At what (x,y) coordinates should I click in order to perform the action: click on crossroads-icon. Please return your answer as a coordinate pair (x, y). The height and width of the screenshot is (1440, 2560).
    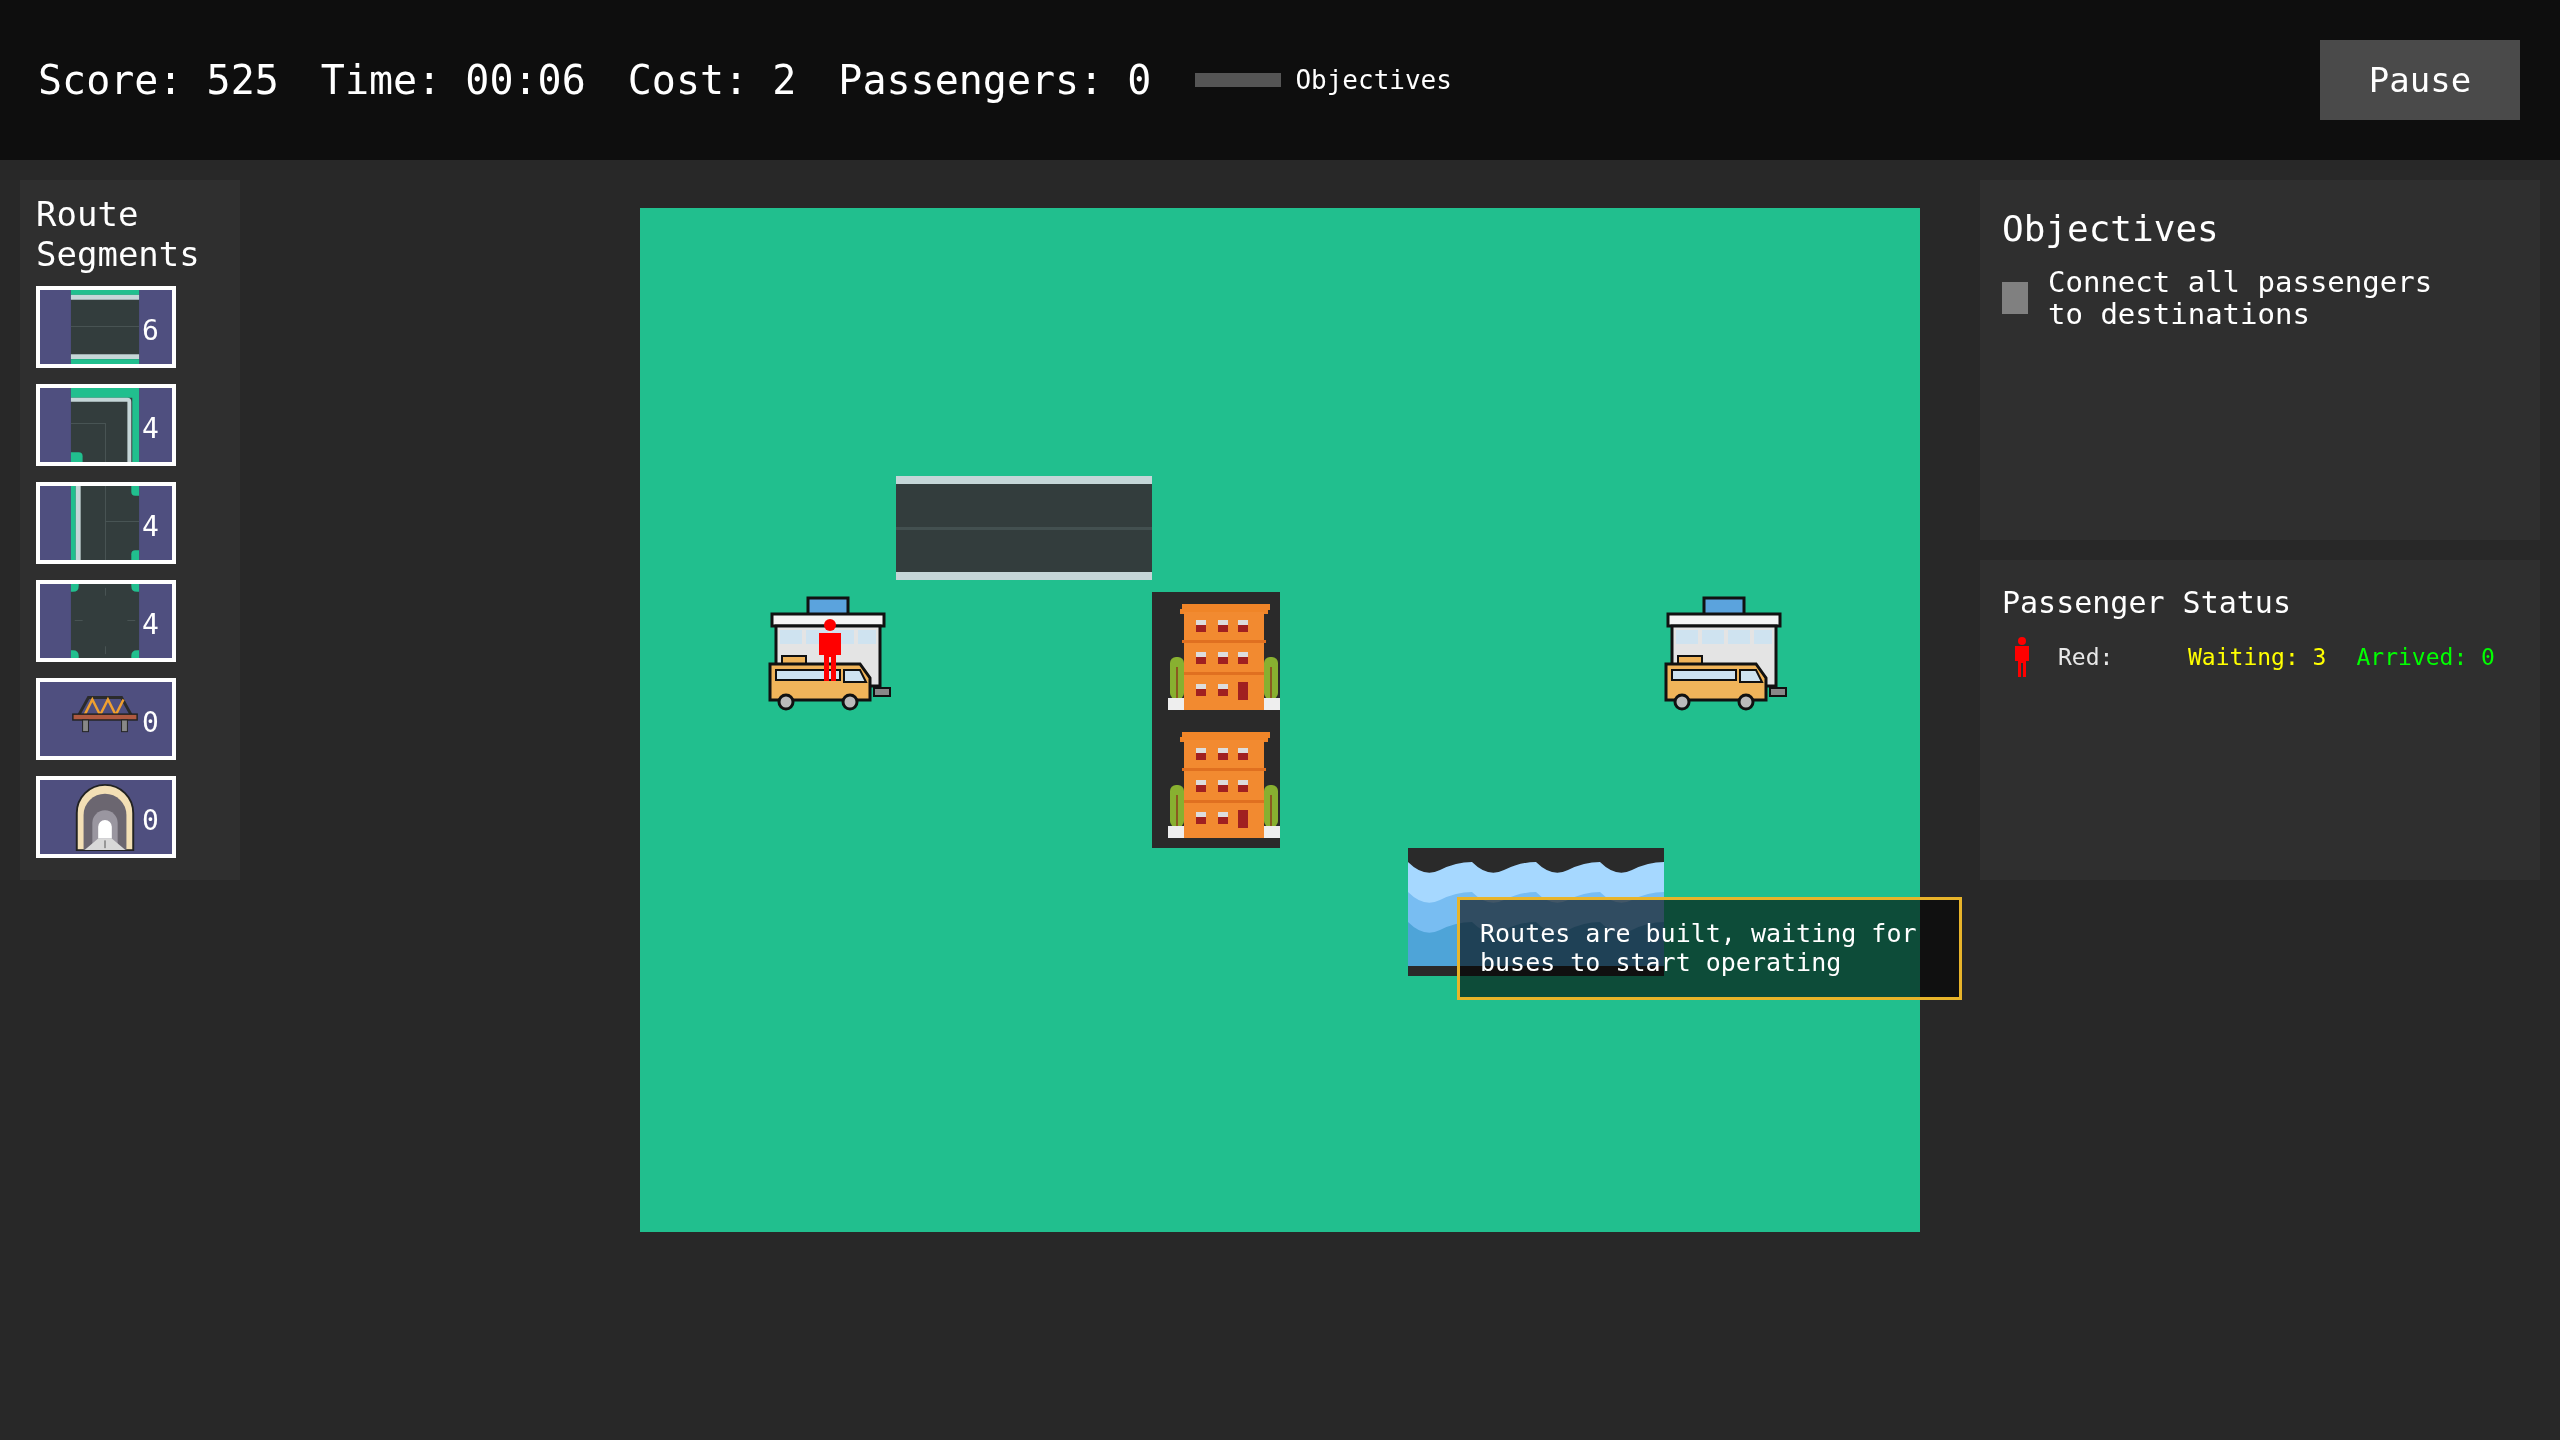
    Looking at the image, I should click on (105, 621).